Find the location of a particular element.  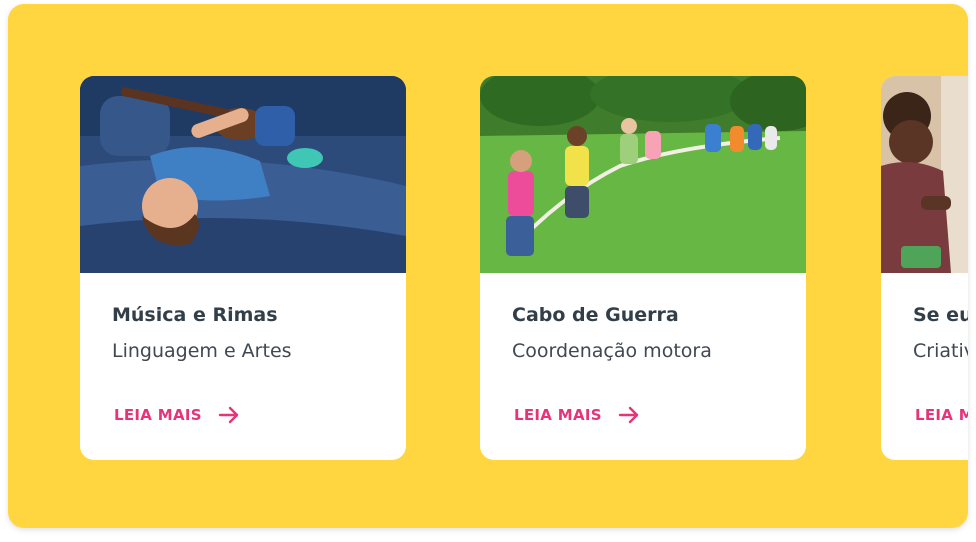

card-title: Se eu is located at coordinates (940, 315).